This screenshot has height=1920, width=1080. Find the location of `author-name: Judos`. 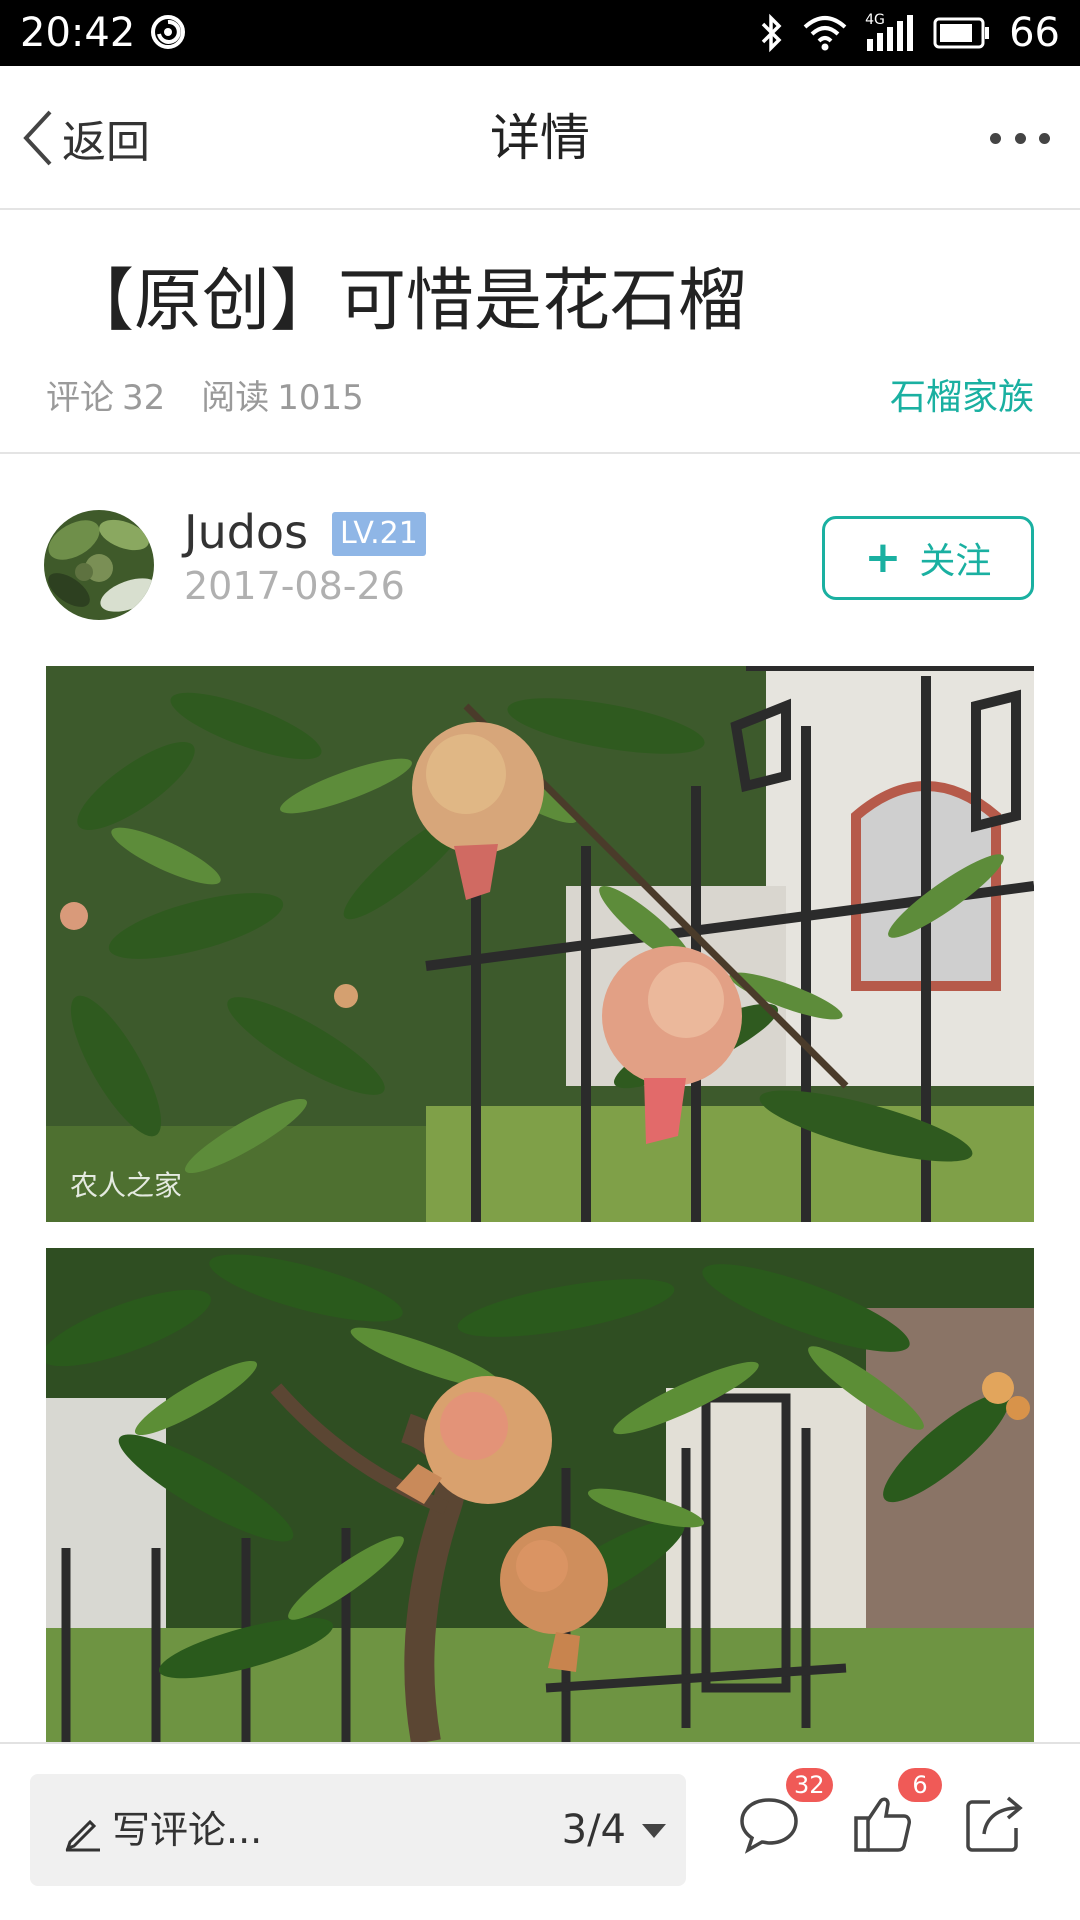

author-name: Judos is located at coordinates (246, 532).